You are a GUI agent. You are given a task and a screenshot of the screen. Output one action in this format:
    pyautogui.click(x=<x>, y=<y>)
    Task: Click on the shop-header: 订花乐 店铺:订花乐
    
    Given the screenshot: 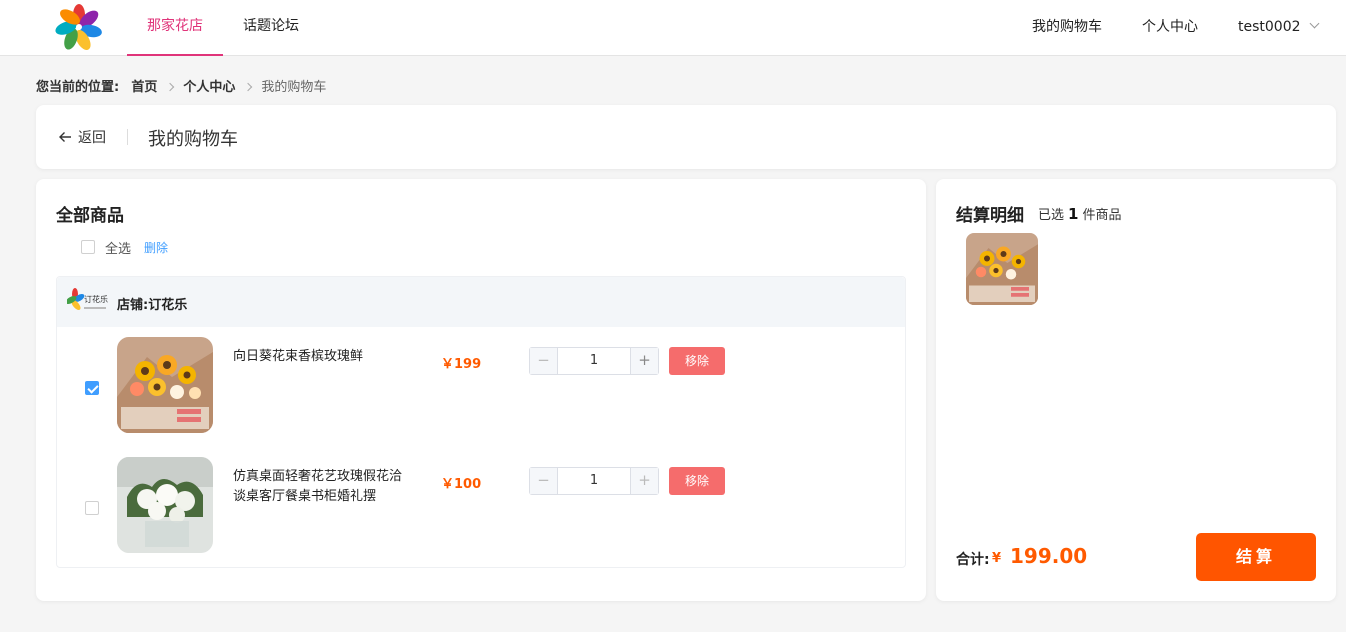 What is the action you would take?
    pyautogui.click(x=481, y=302)
    